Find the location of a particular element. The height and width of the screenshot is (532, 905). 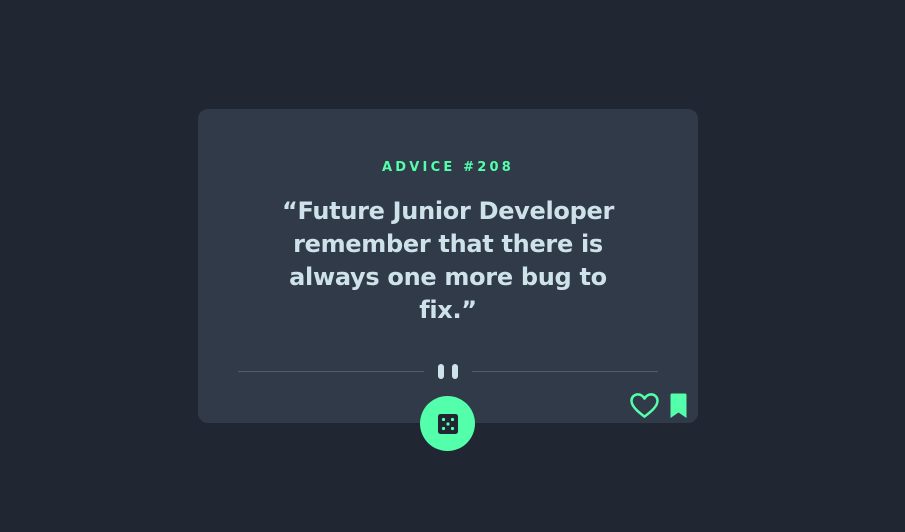

card-actions is located at coordinates (658, 405).